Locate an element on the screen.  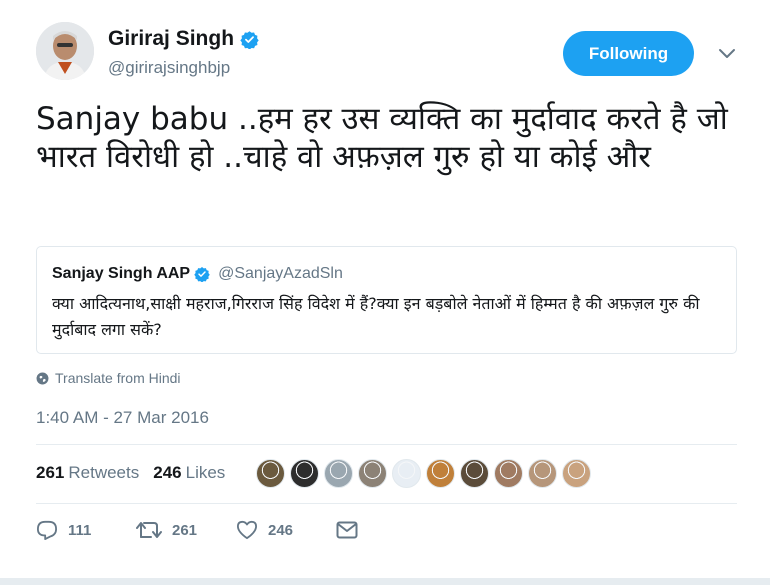
reply-button: 111 is located at coordinates (86, 530).